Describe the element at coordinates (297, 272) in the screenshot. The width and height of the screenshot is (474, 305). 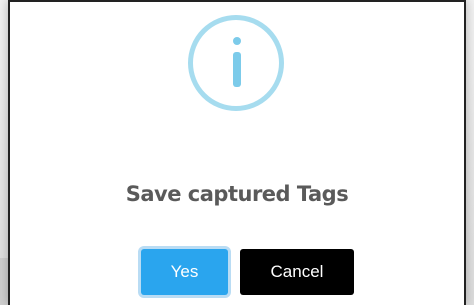
I see `cancel-button: Cancel` at that location.